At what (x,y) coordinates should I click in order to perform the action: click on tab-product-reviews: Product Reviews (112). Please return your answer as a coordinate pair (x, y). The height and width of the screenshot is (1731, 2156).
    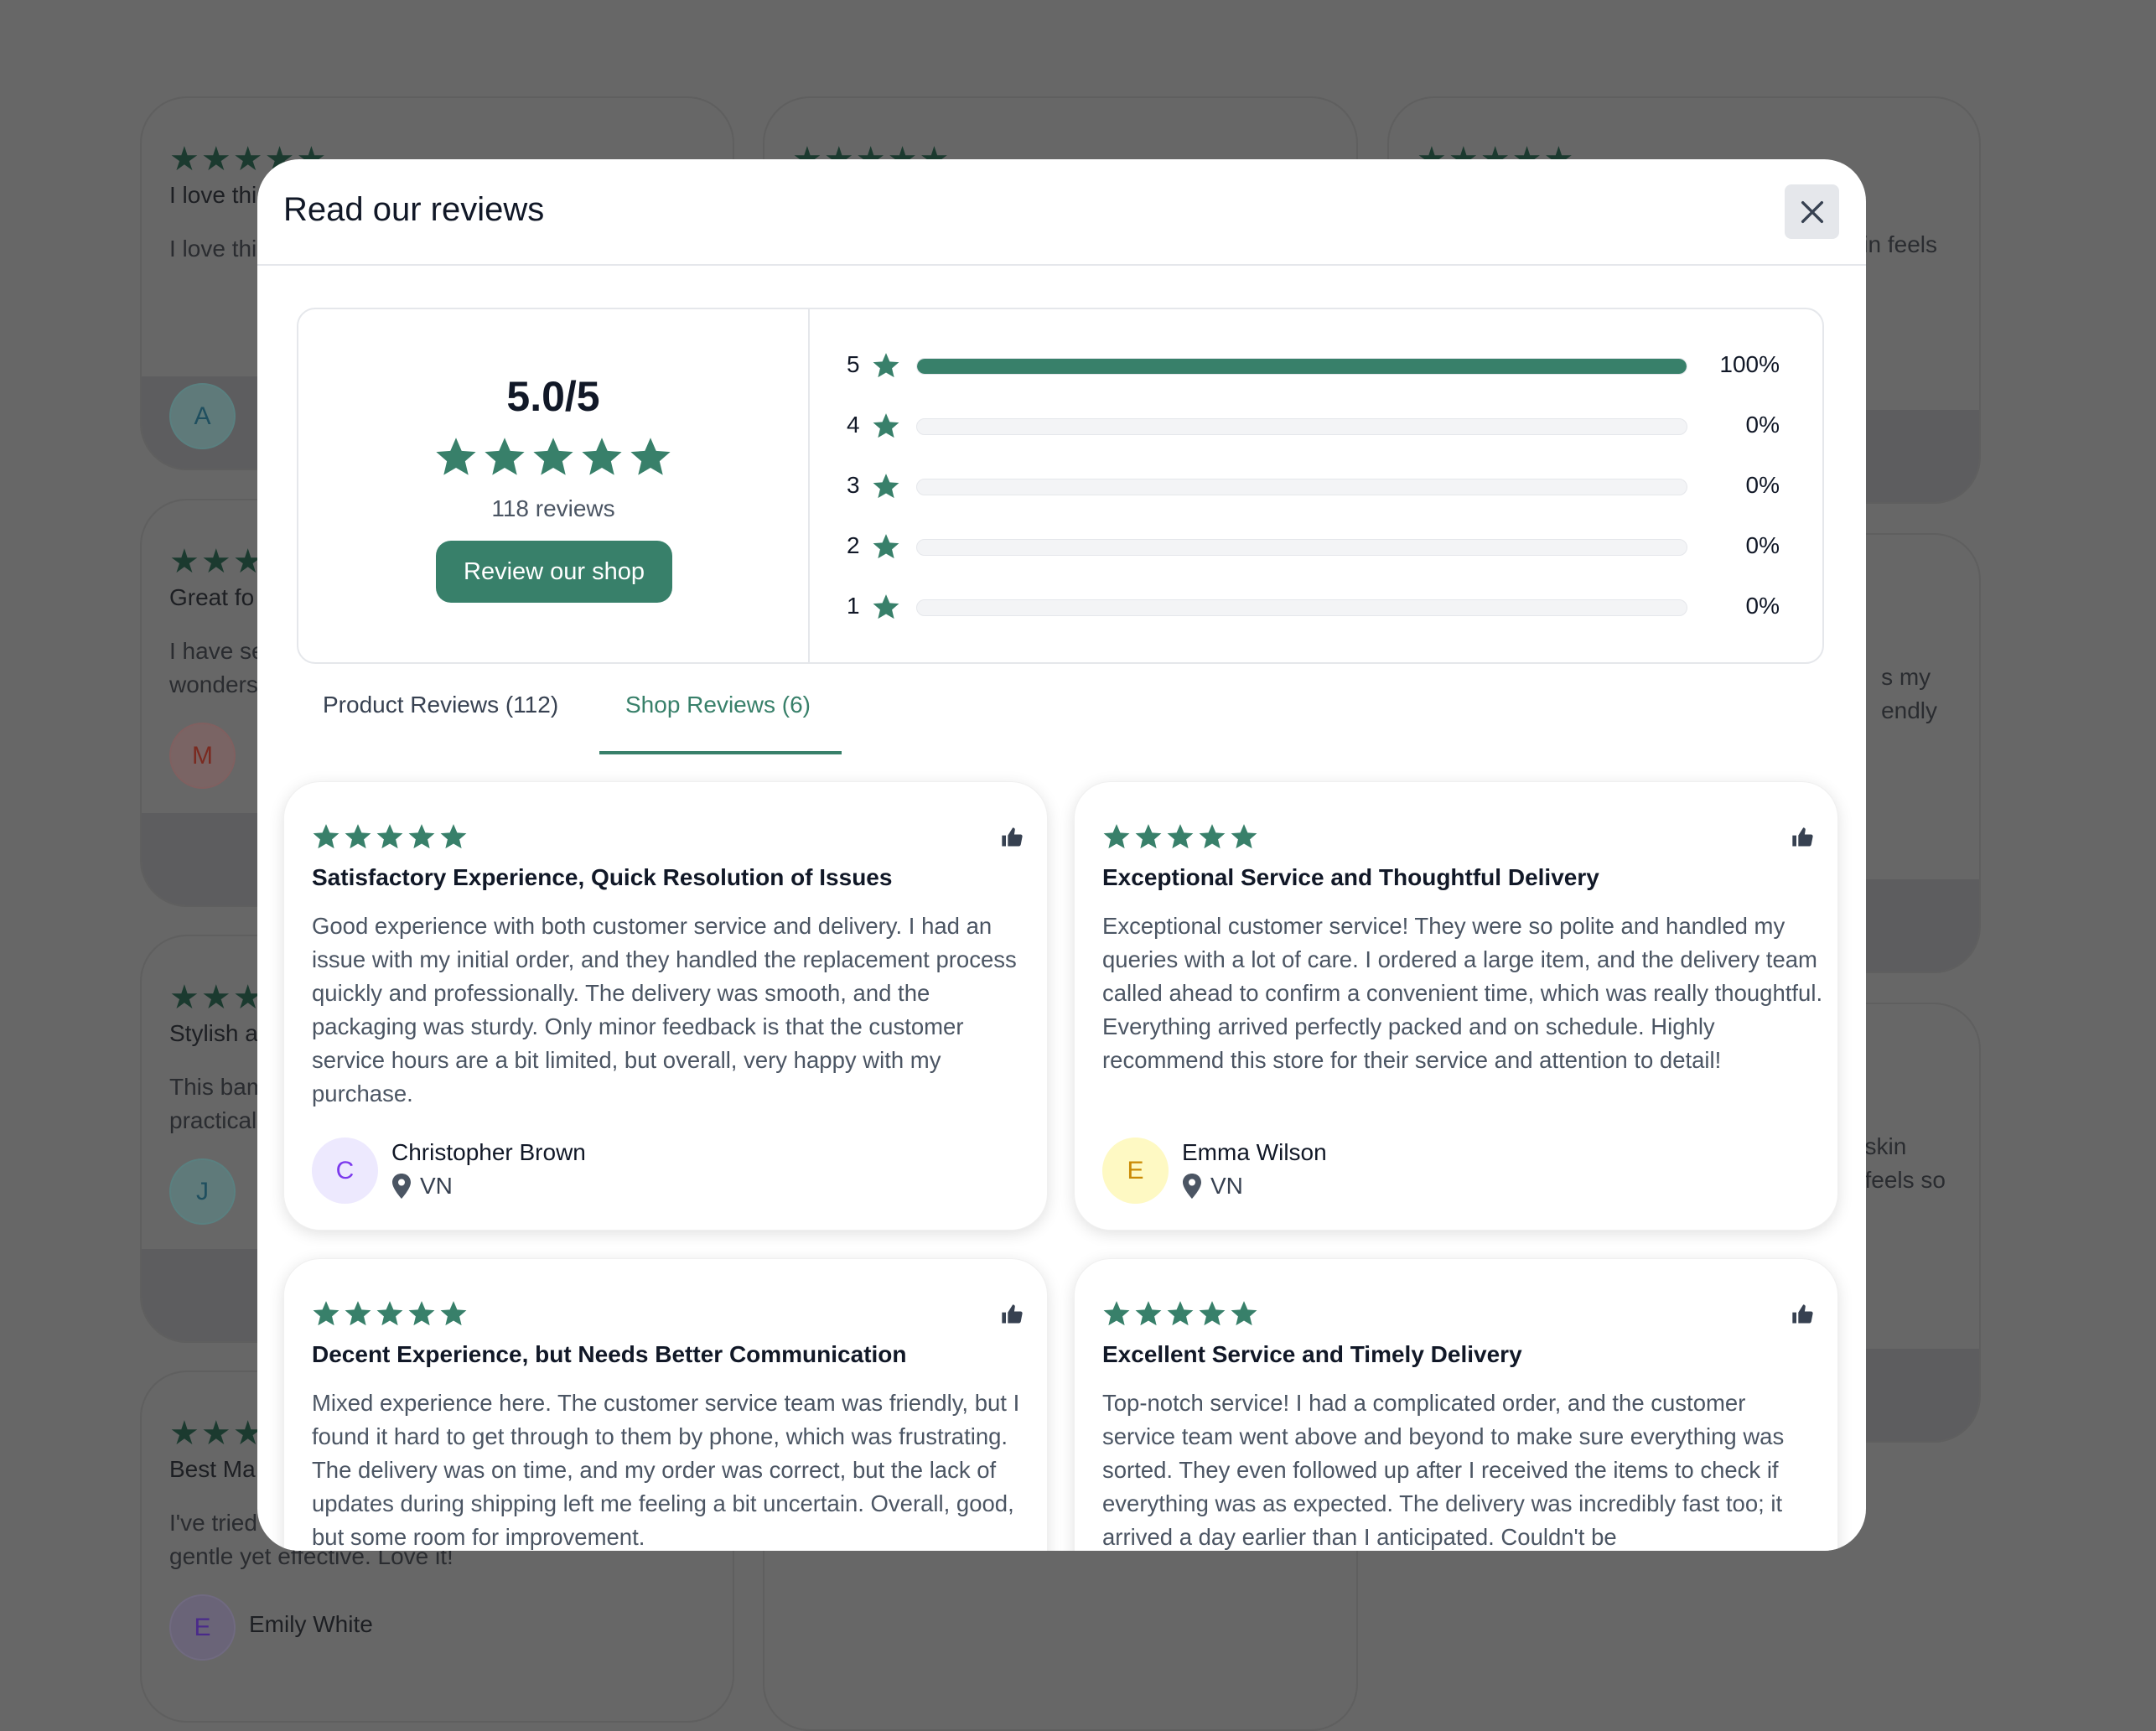
    Looking at the image, I should click on (440, 705).